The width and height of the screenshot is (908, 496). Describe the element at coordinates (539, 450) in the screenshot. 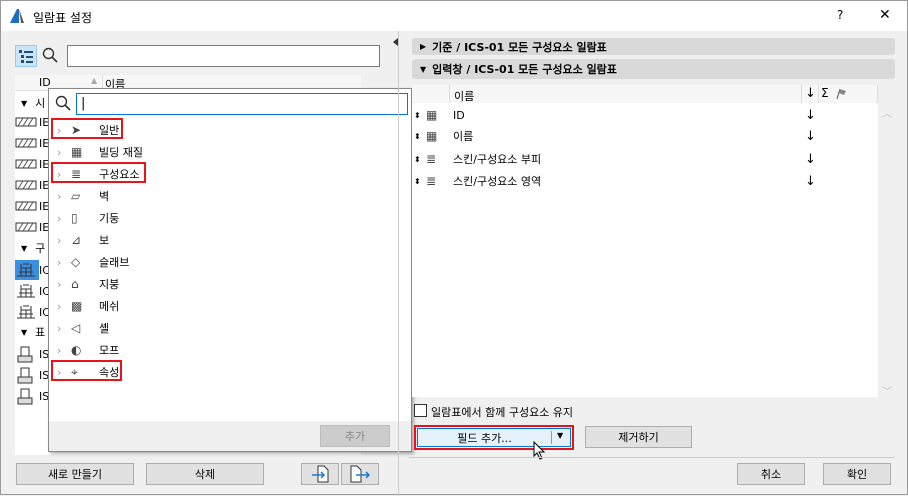

I see `mouse-cursor-icon` at that location.